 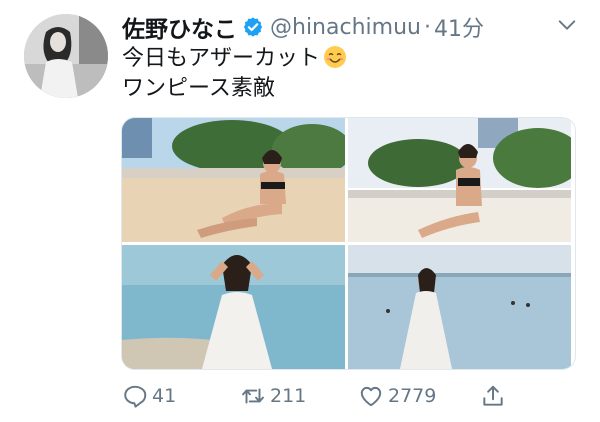 I want to click on tweet-timestamp: 41分, so click(x=459, y=27).